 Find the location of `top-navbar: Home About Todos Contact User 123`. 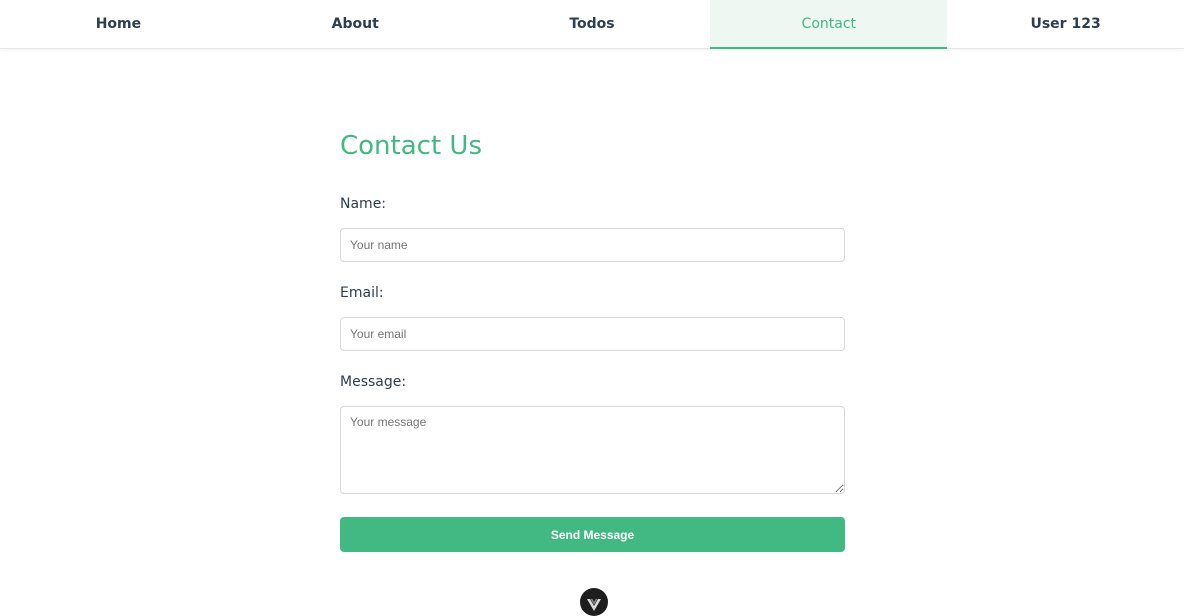

top-navbar: Home About Todos Contact User 123 is located at coordinates (592, 24).